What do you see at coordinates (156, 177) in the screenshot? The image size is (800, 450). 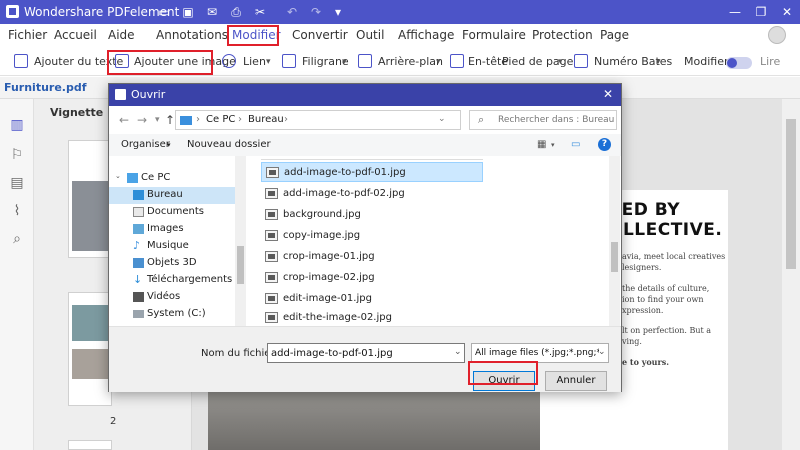 I see `nav-item-label: Ce PC` at bounding box center [156, 177].